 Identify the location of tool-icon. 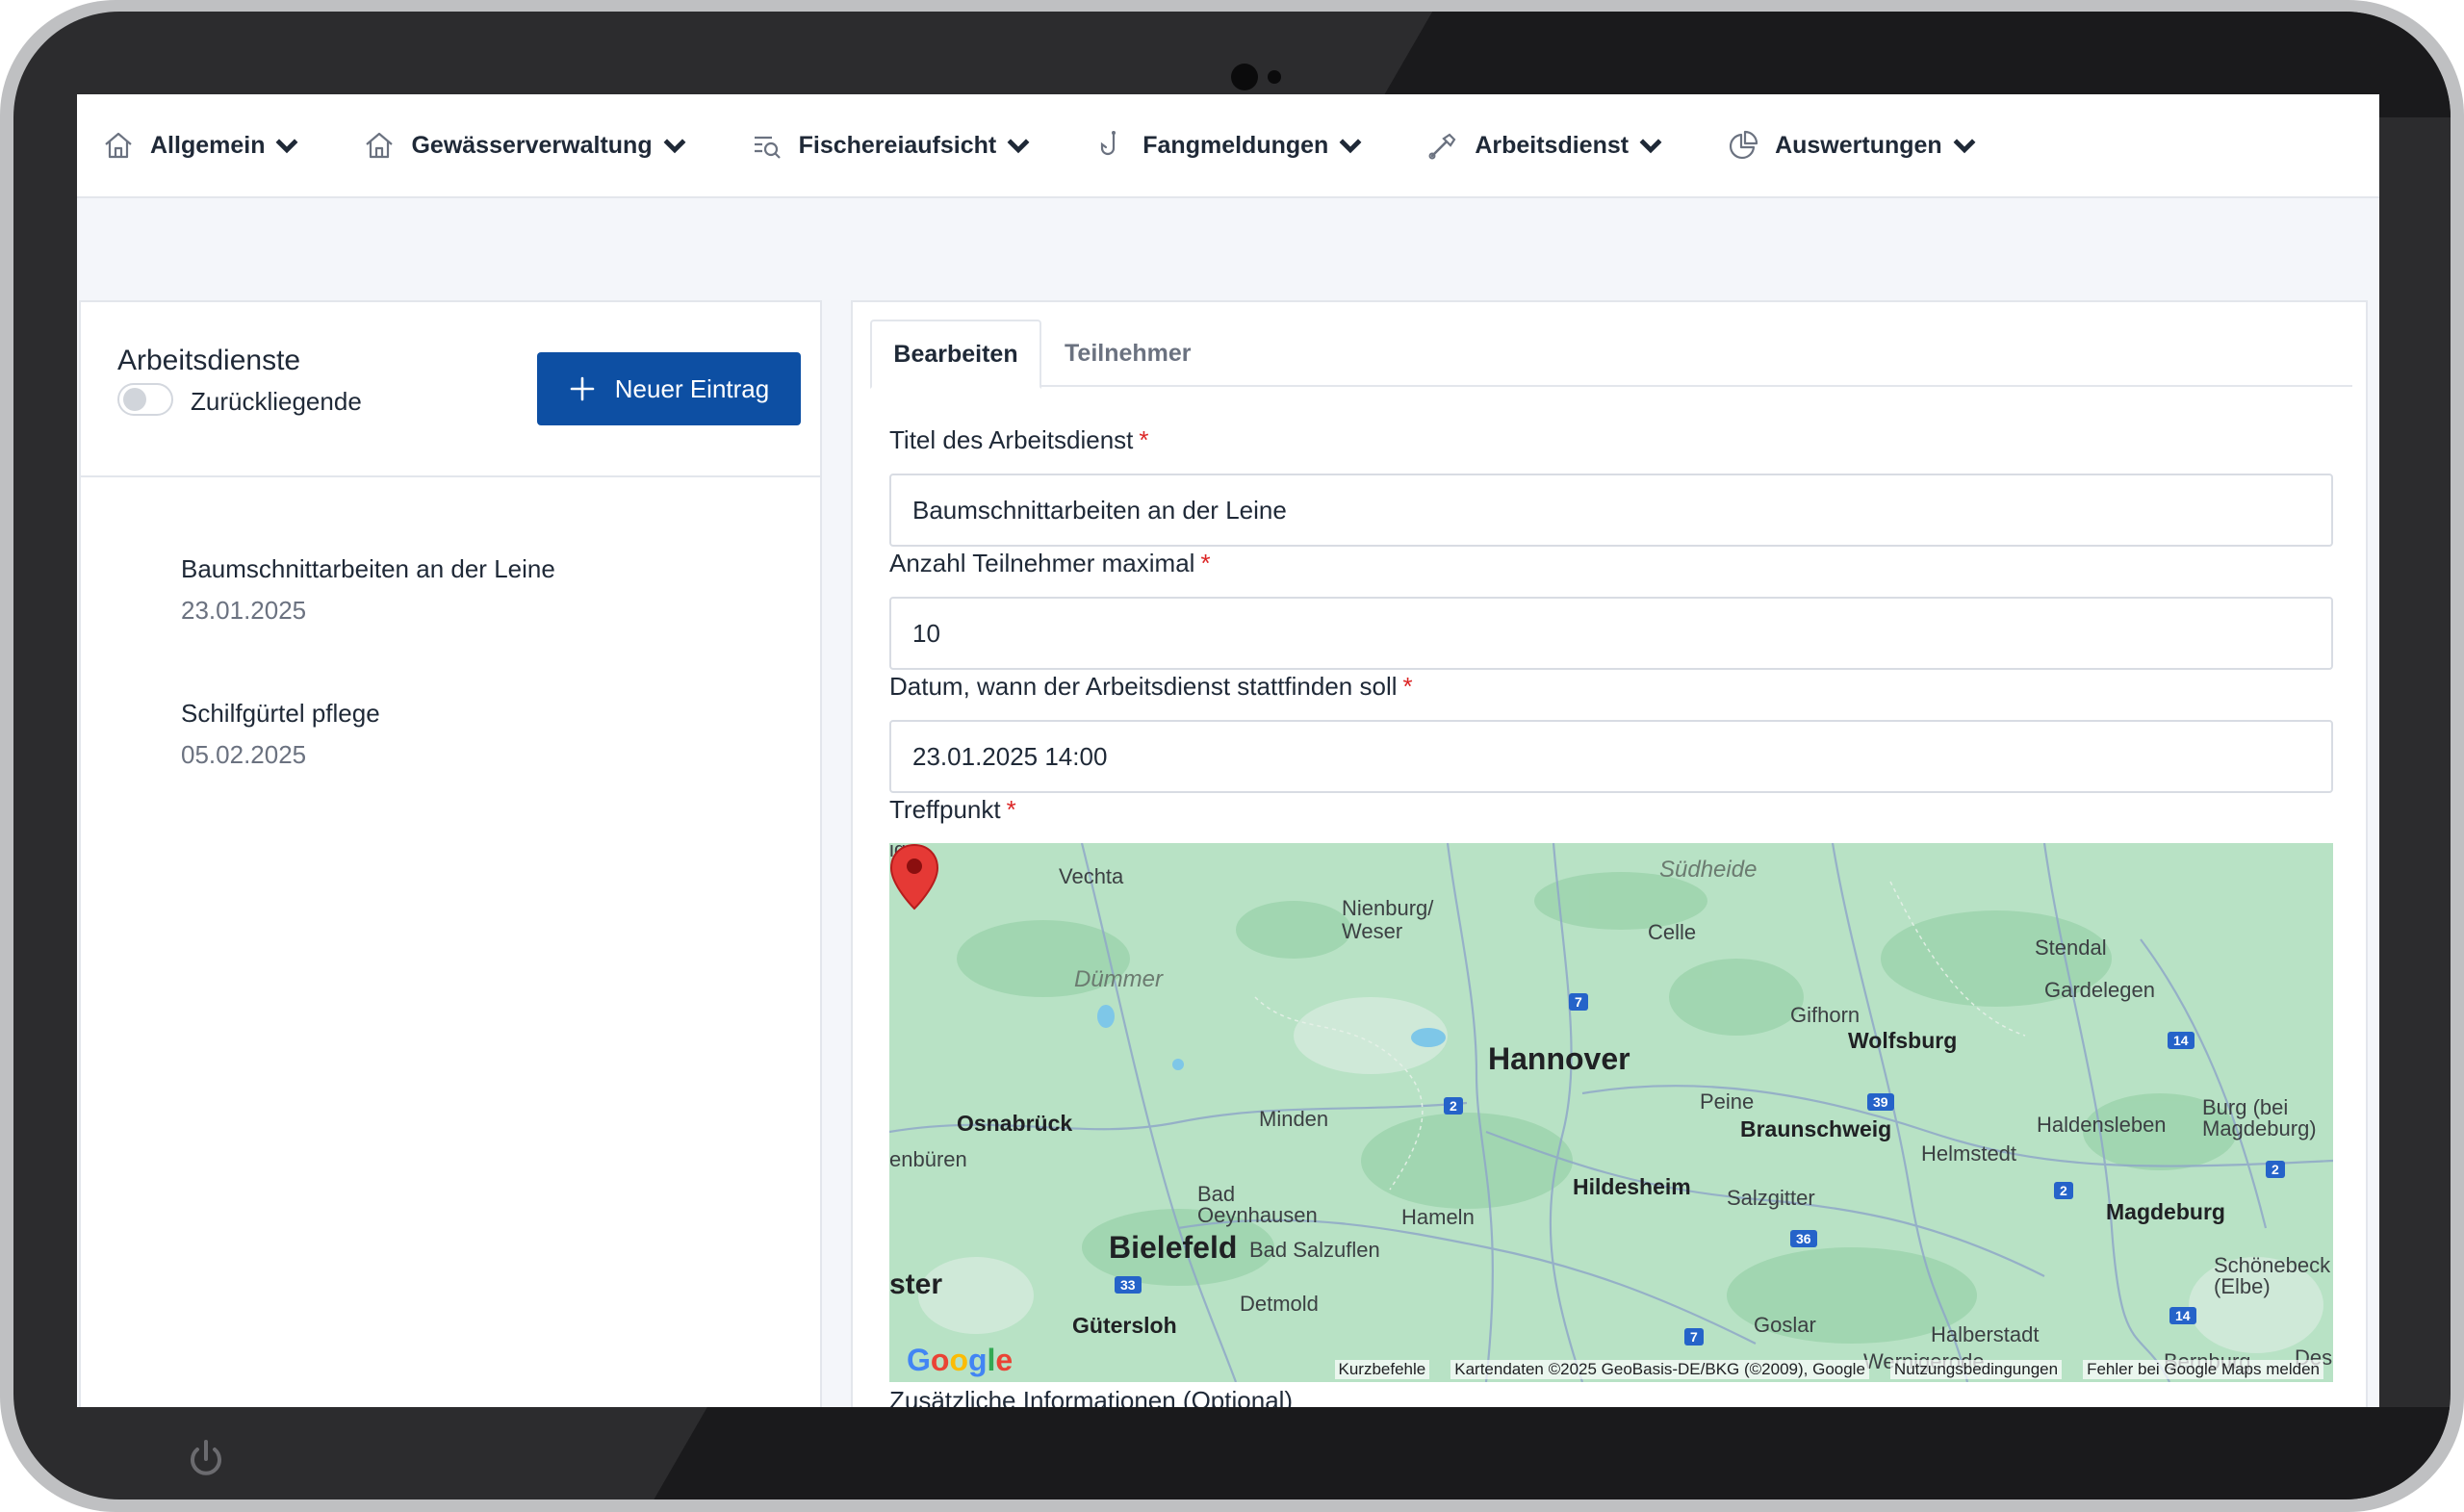
(1442, 146).